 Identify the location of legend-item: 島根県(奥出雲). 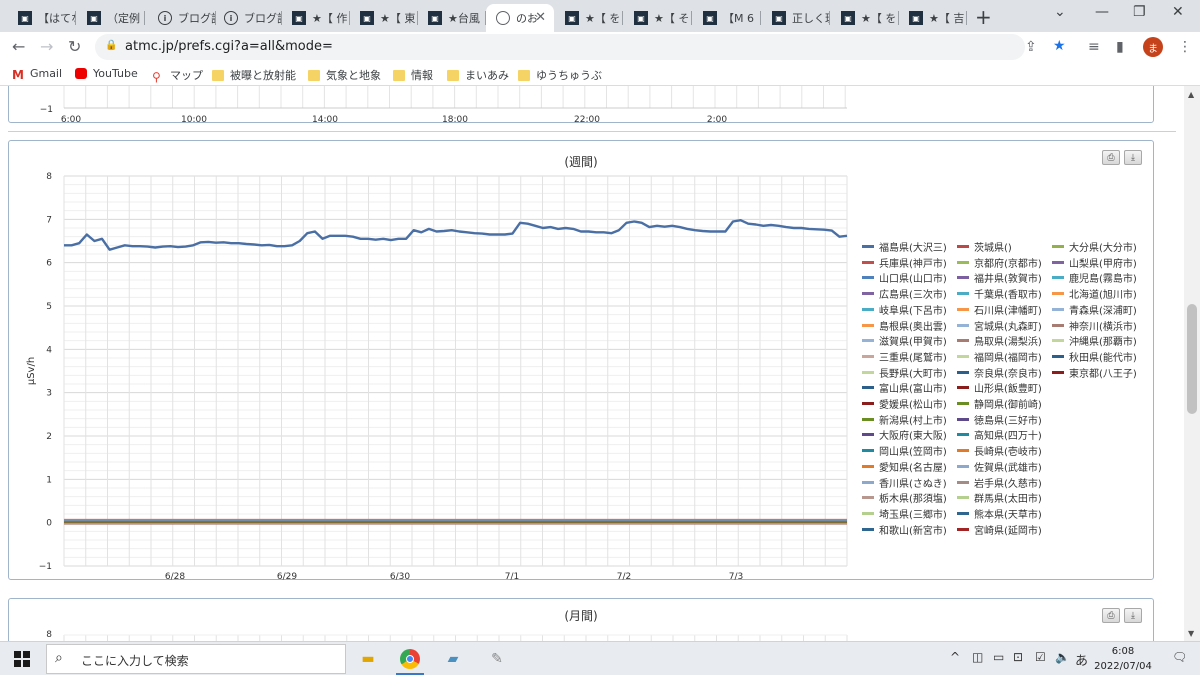
(904, 325).